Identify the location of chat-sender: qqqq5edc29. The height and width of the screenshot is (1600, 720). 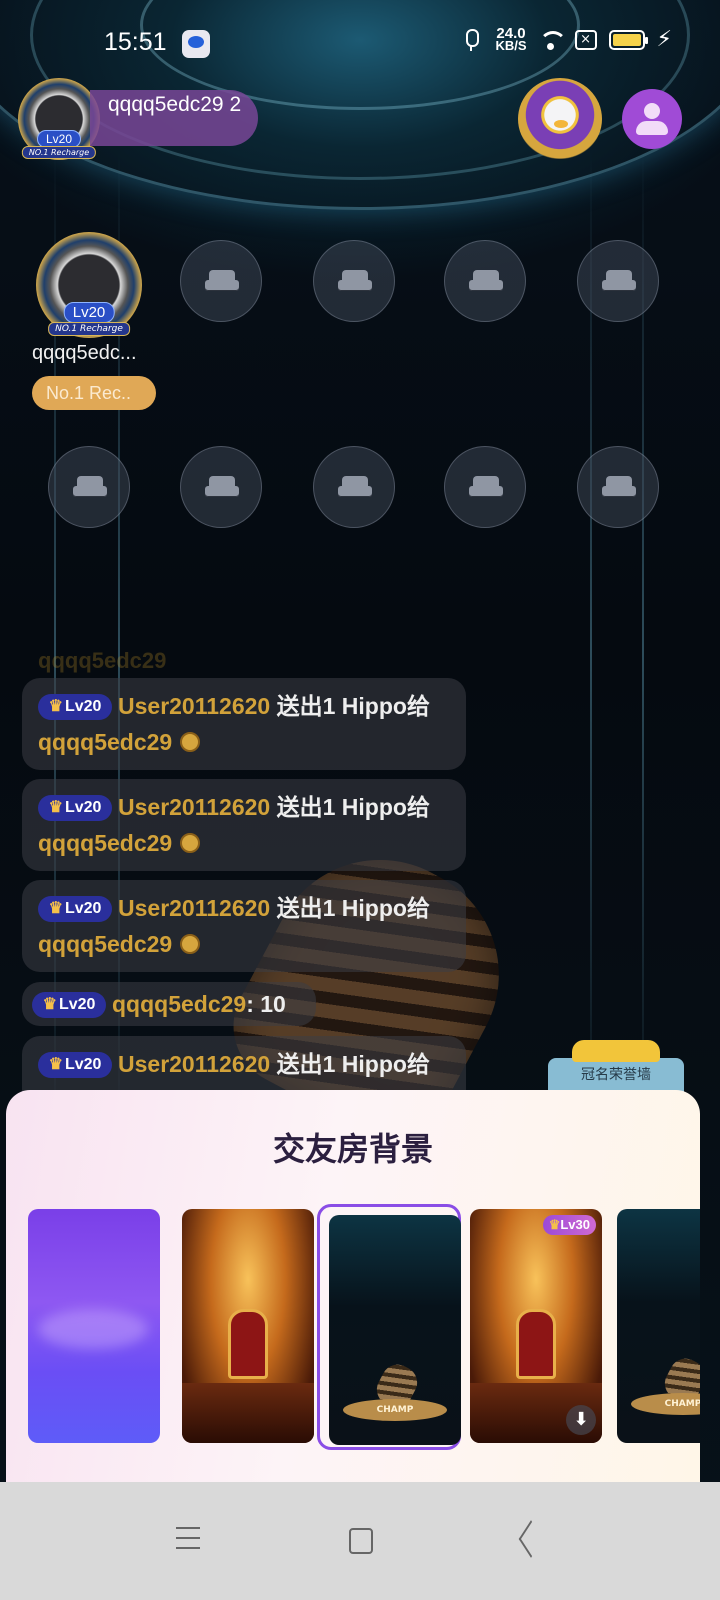
(179, 1004).